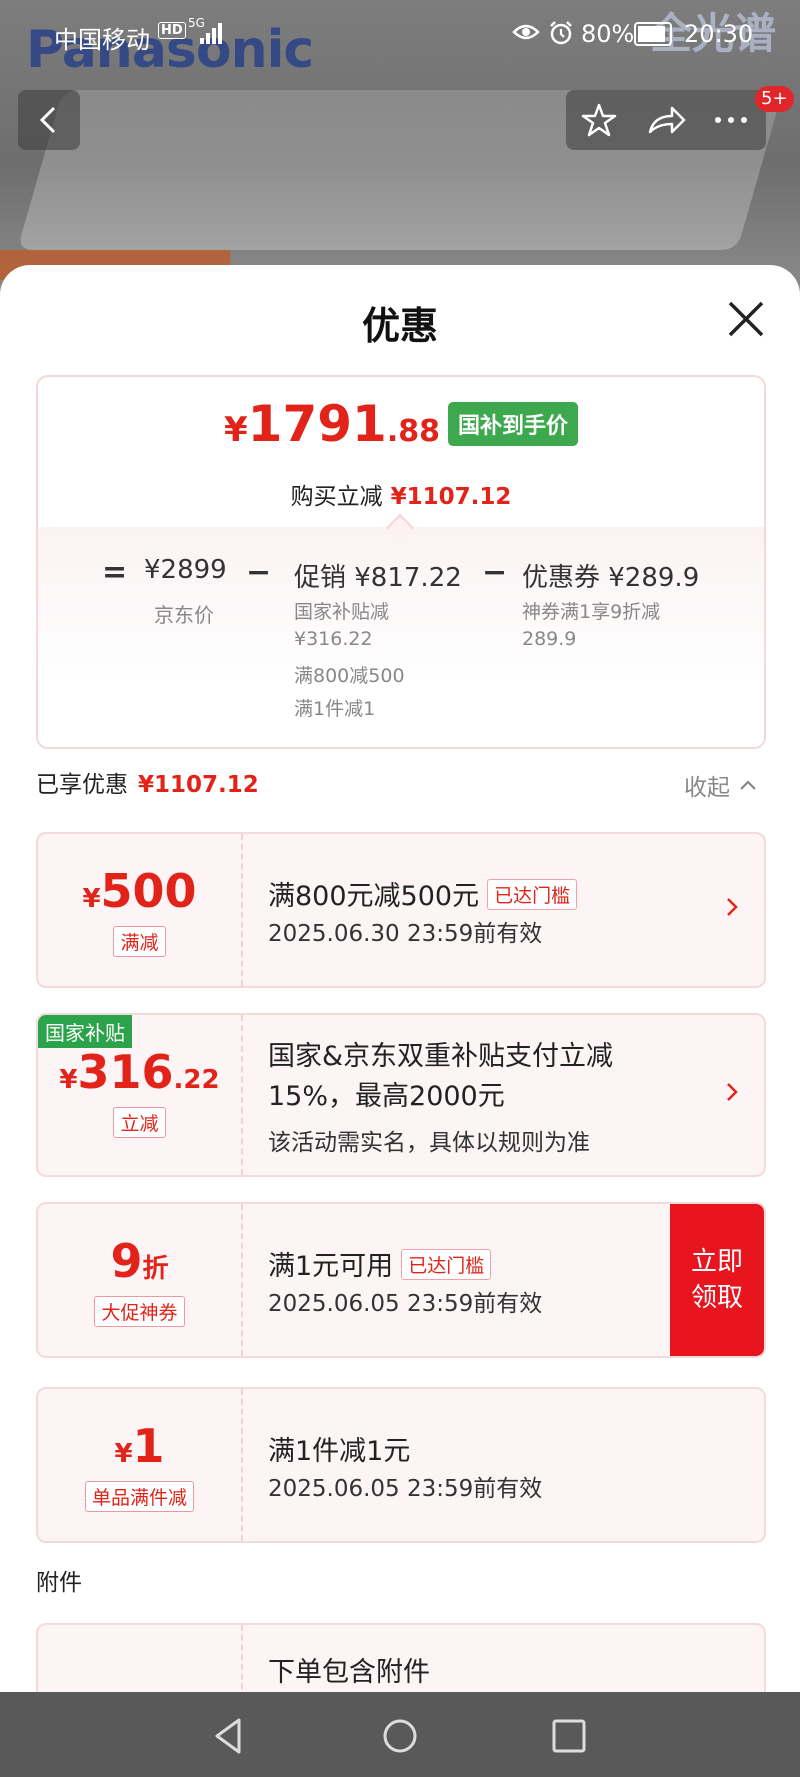 Image resolution: width=800 pixels, height=1777 pixels. I want to click on subsidy-note: 该活动需实名，具体以规则为准, so click(429, 1143).